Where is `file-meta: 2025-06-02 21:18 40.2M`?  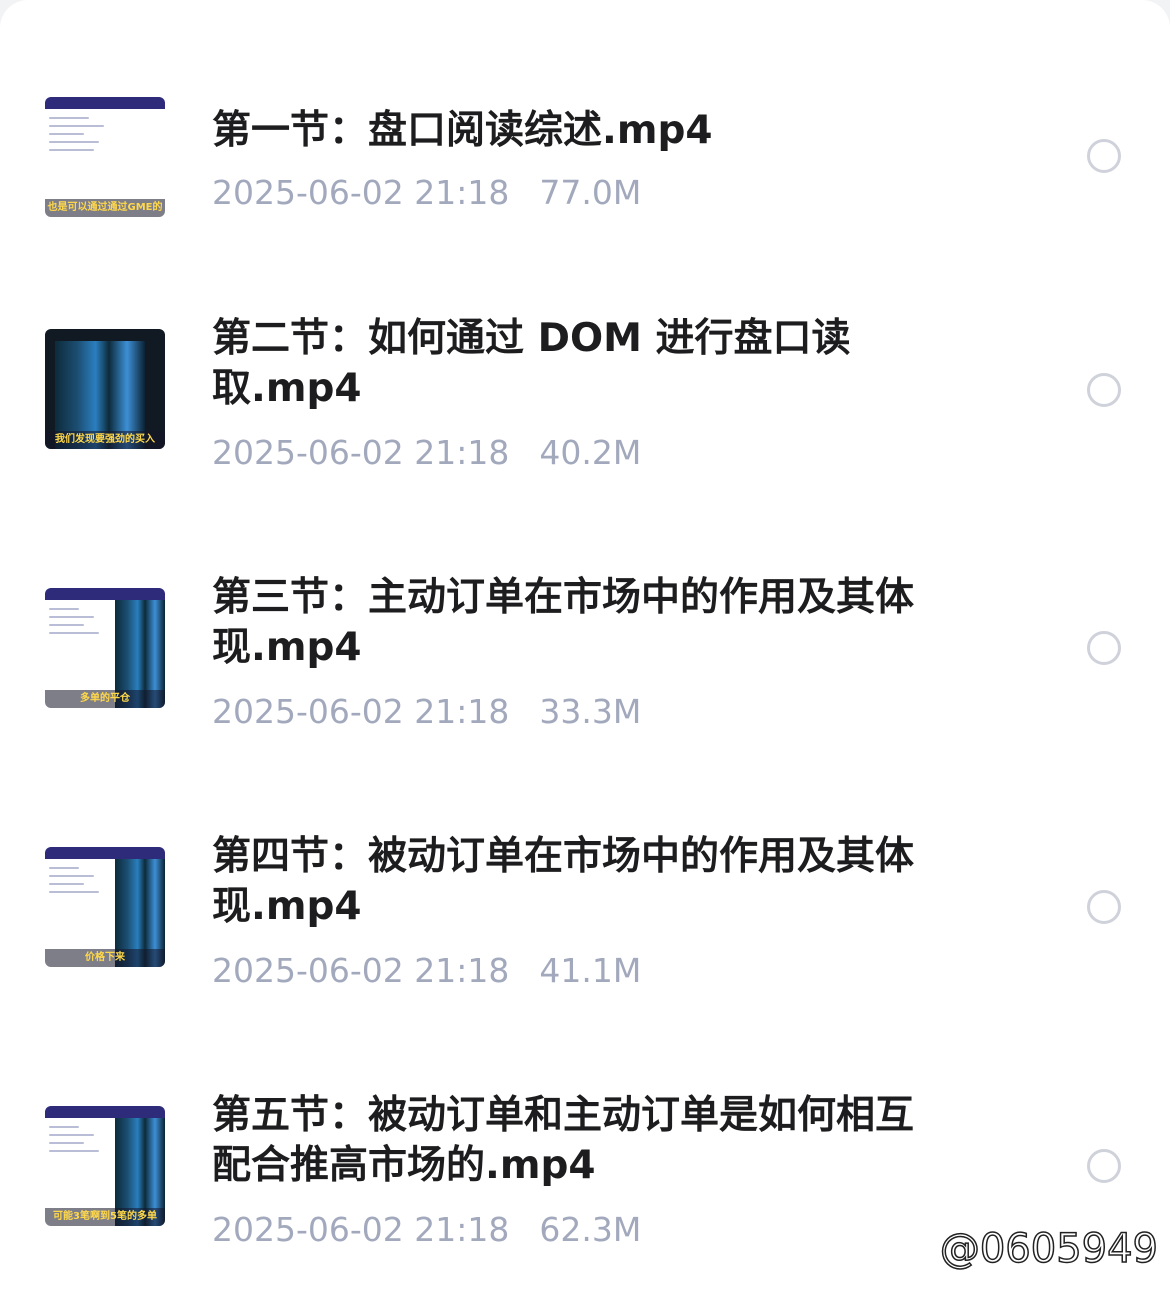 file-meta: 2025-06-02 21:18 40.2M is located at coordinates (426, 453).